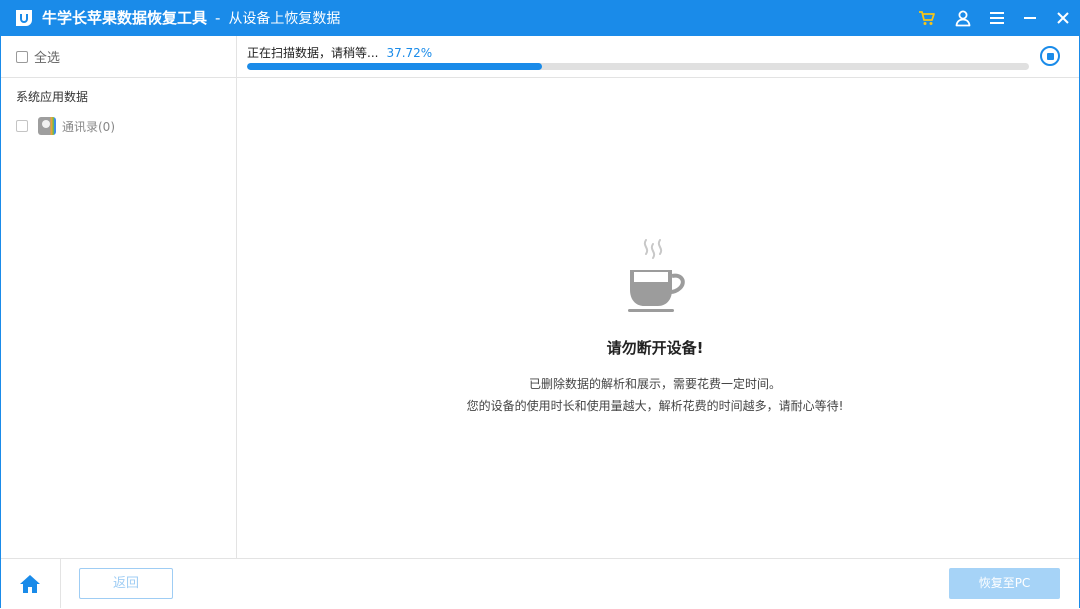 The image size is (1080, 609). I want to click on select-all-row: 全选, so click(118, 57).